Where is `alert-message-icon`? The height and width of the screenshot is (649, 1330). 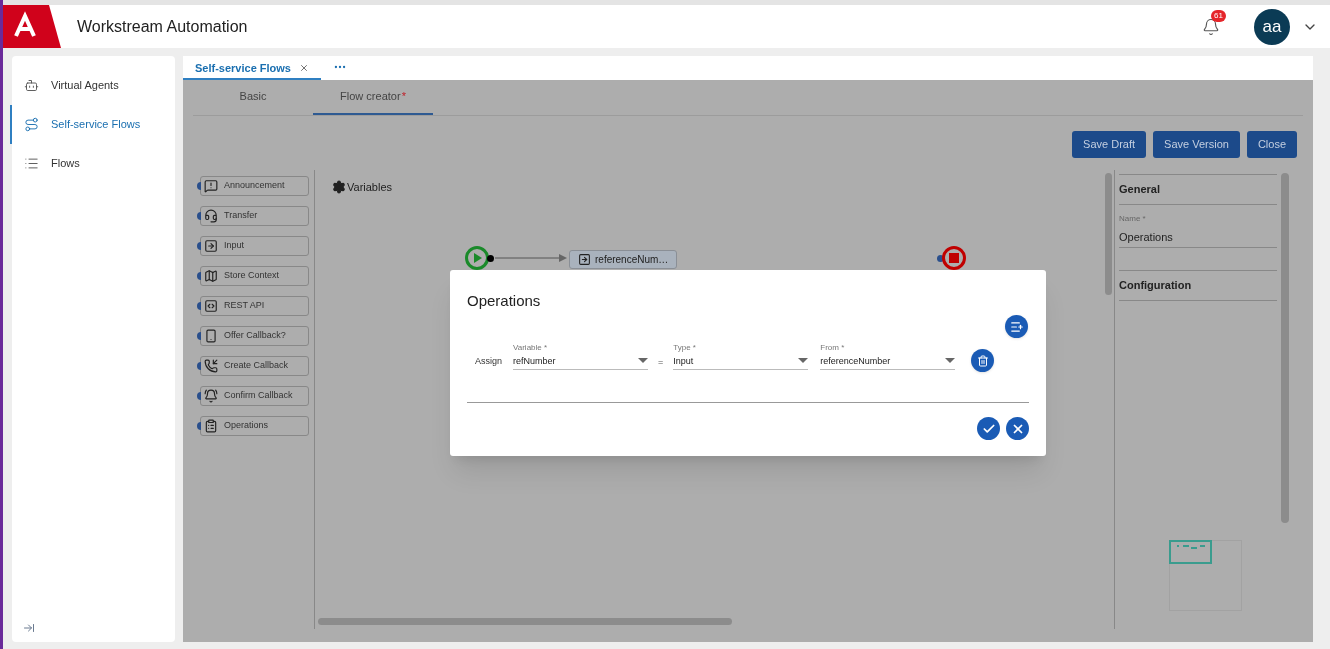
alert-message-icon is located at coordinates (211, 186).